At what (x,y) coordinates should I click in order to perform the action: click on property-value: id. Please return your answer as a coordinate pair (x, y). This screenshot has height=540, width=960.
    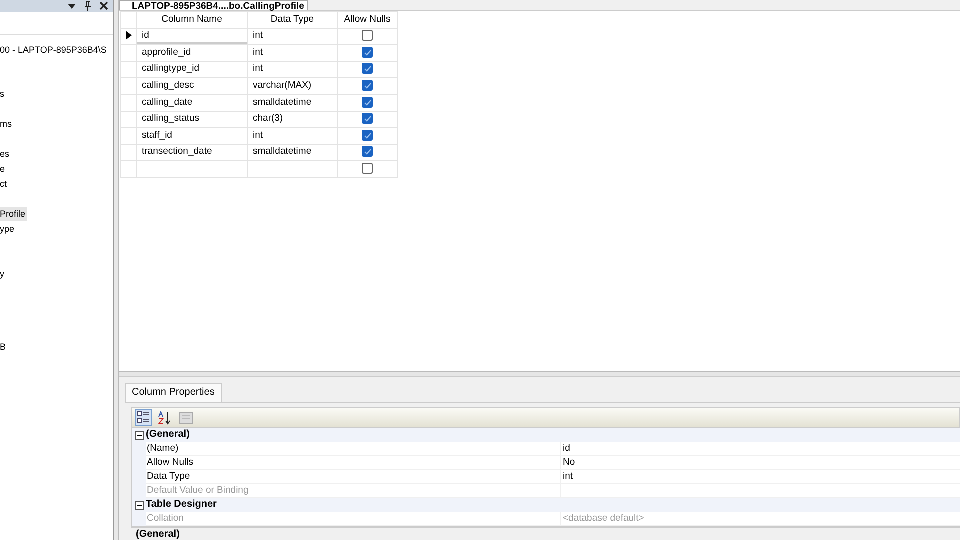
    Looking at the image, I should click on (760, 449).